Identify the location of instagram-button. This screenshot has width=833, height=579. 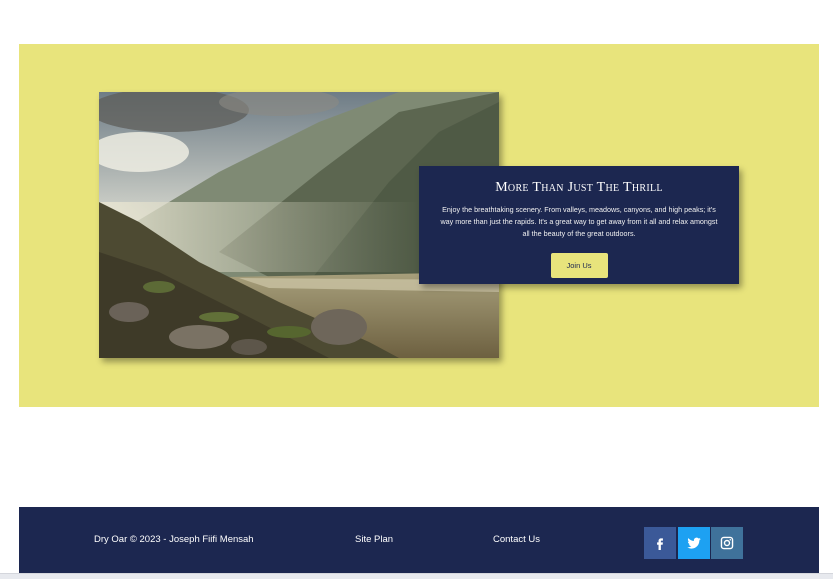
(727, 543).